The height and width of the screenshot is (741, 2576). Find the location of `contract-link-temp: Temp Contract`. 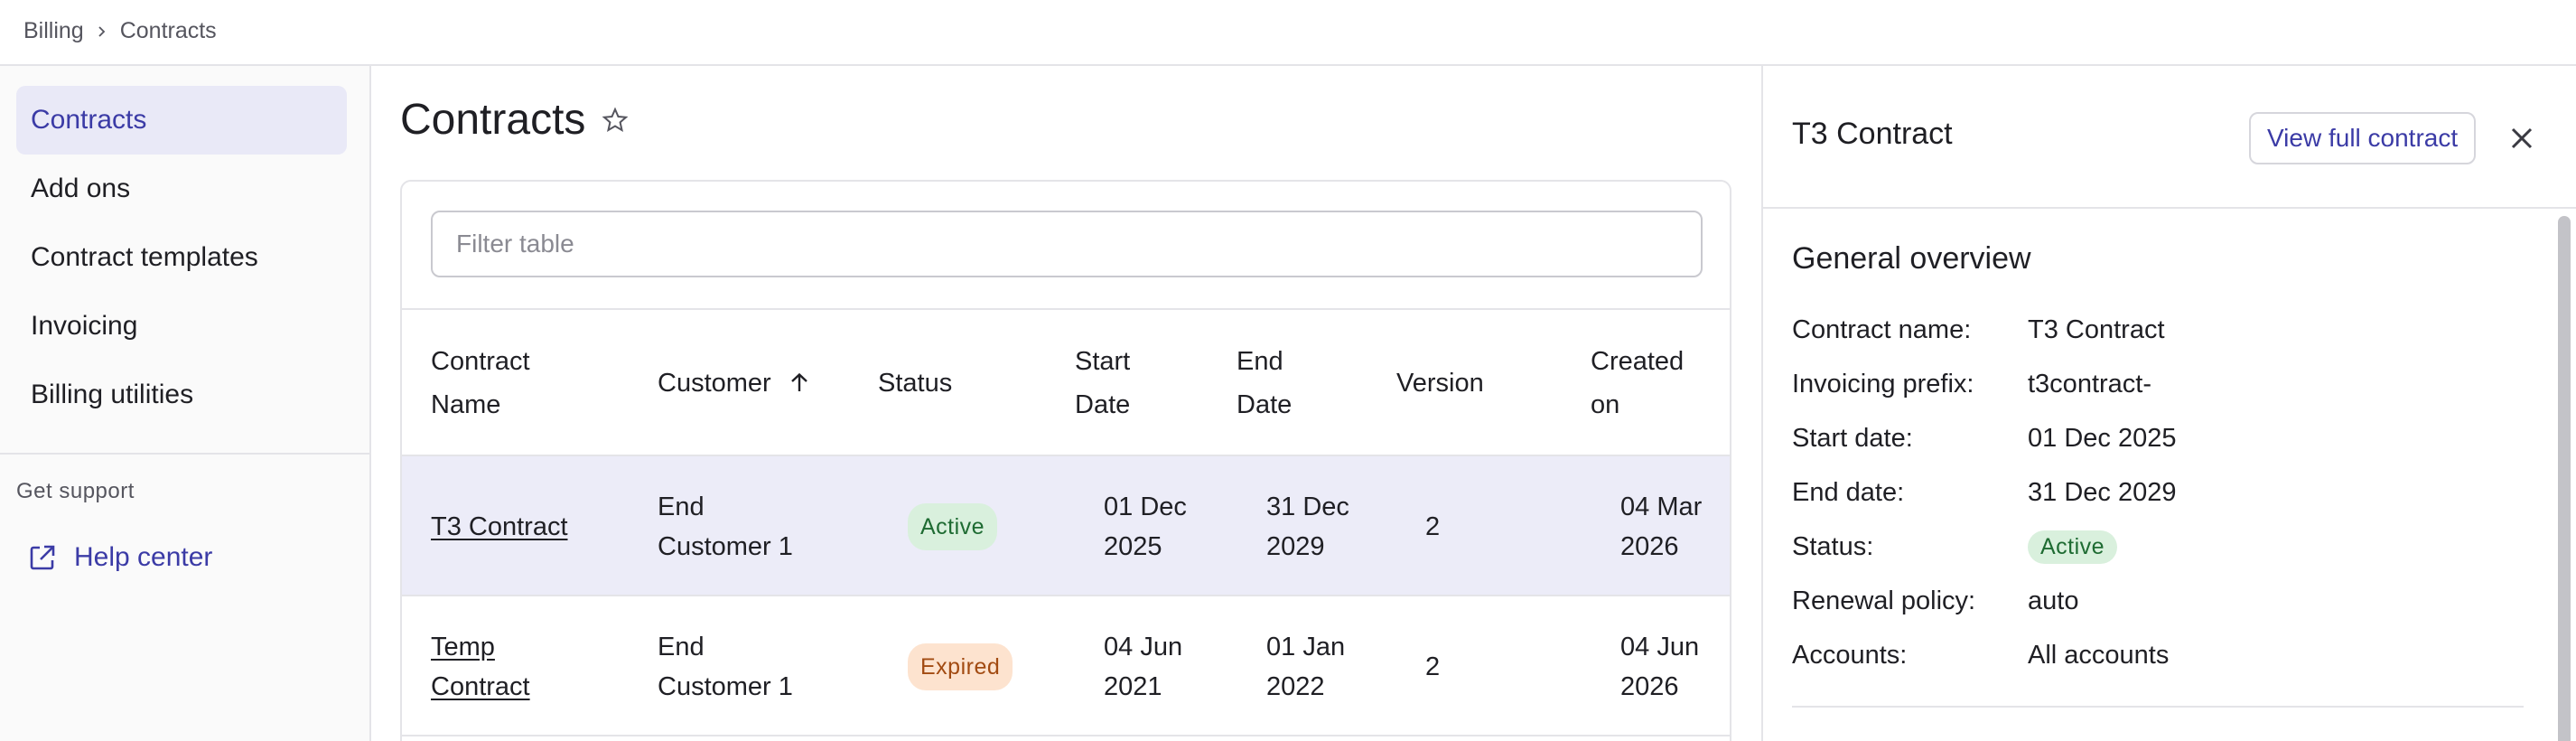

contract-link-temp: Temp Contract is located at coordinates (480, 667).